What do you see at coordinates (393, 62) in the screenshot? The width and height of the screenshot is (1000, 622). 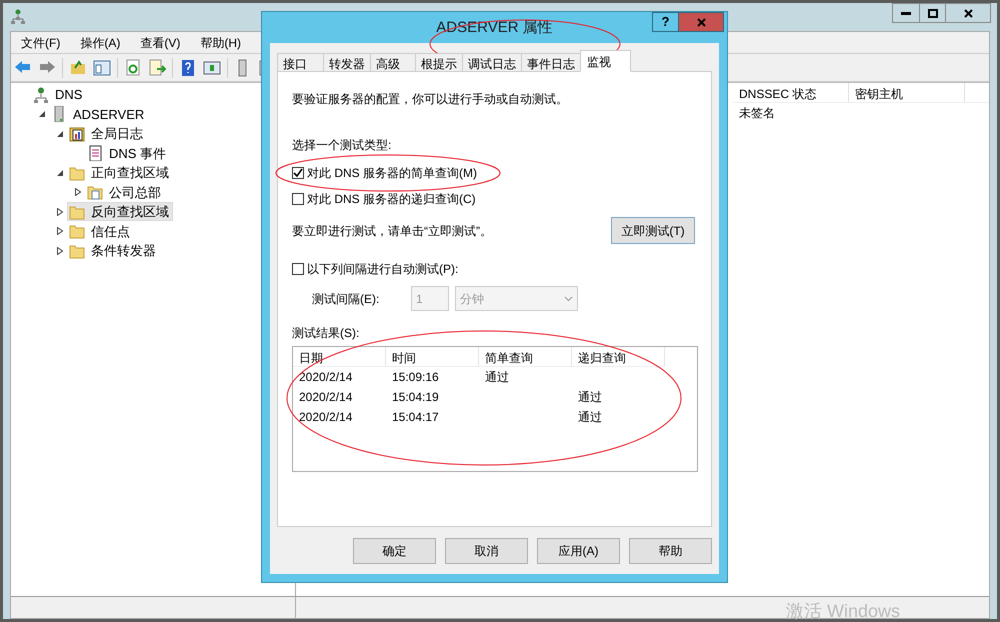 I see `tab: 高级` at bounding box center [393, 62].